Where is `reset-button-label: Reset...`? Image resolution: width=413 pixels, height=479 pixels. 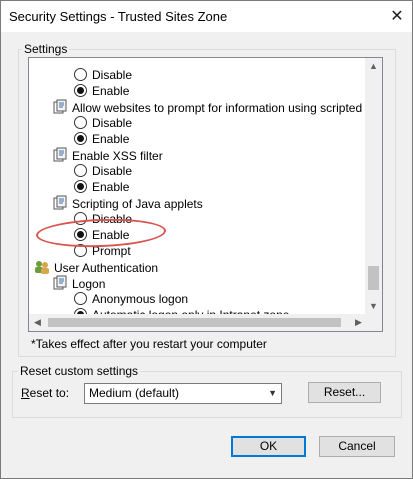 reset-button-label: Reset... is located at coordinates (344, 392).